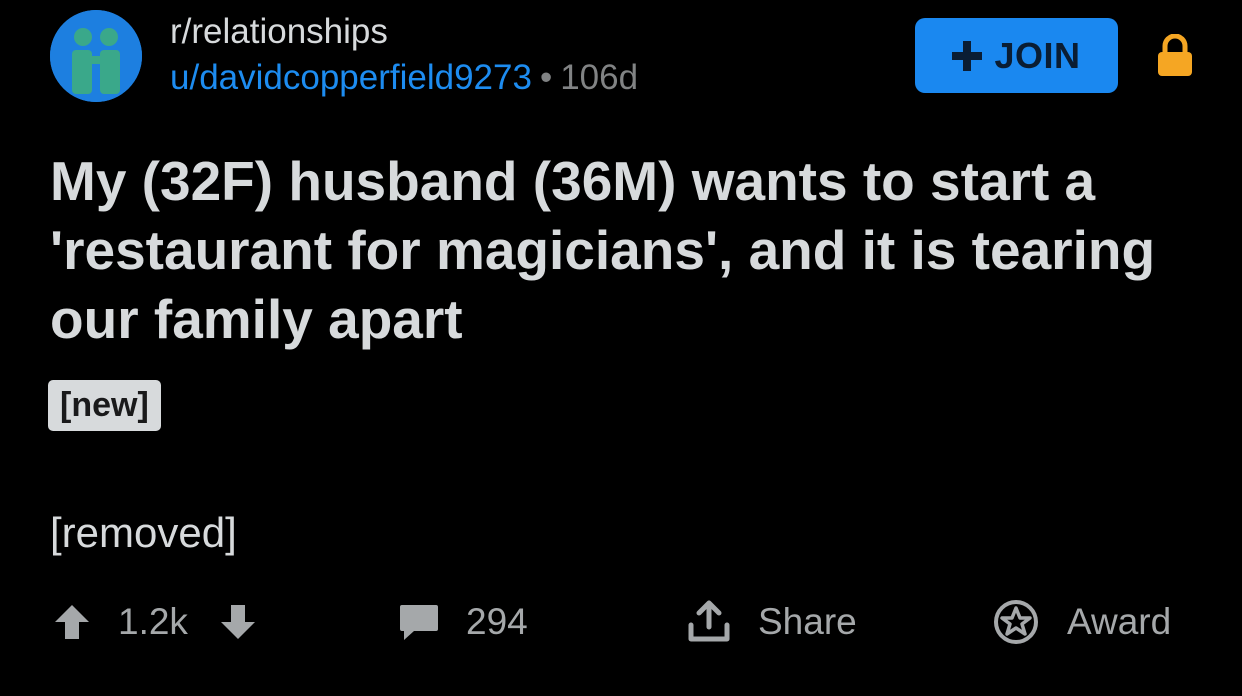 This screenshot has height=696, width=1242. What do you see at coordinates (143, 532) in the screenshot?
I see `post-body: [removed]` at bounding box center [143, 532].